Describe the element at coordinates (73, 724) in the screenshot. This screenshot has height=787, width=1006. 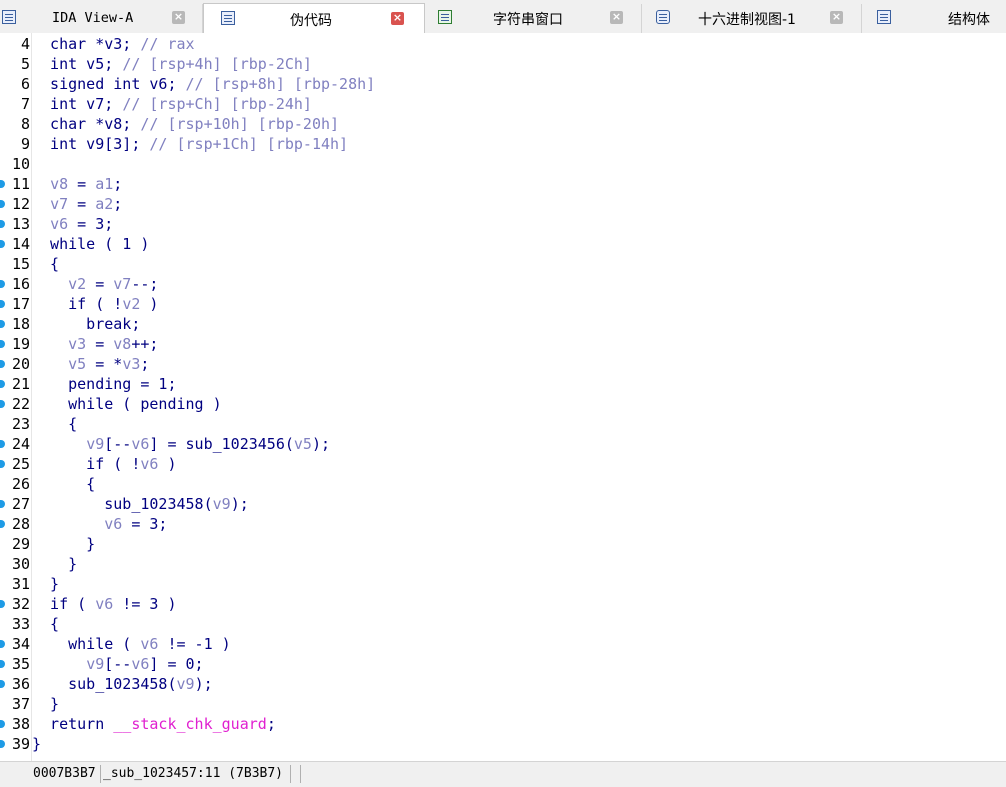
I see `code-token: return` at that location.